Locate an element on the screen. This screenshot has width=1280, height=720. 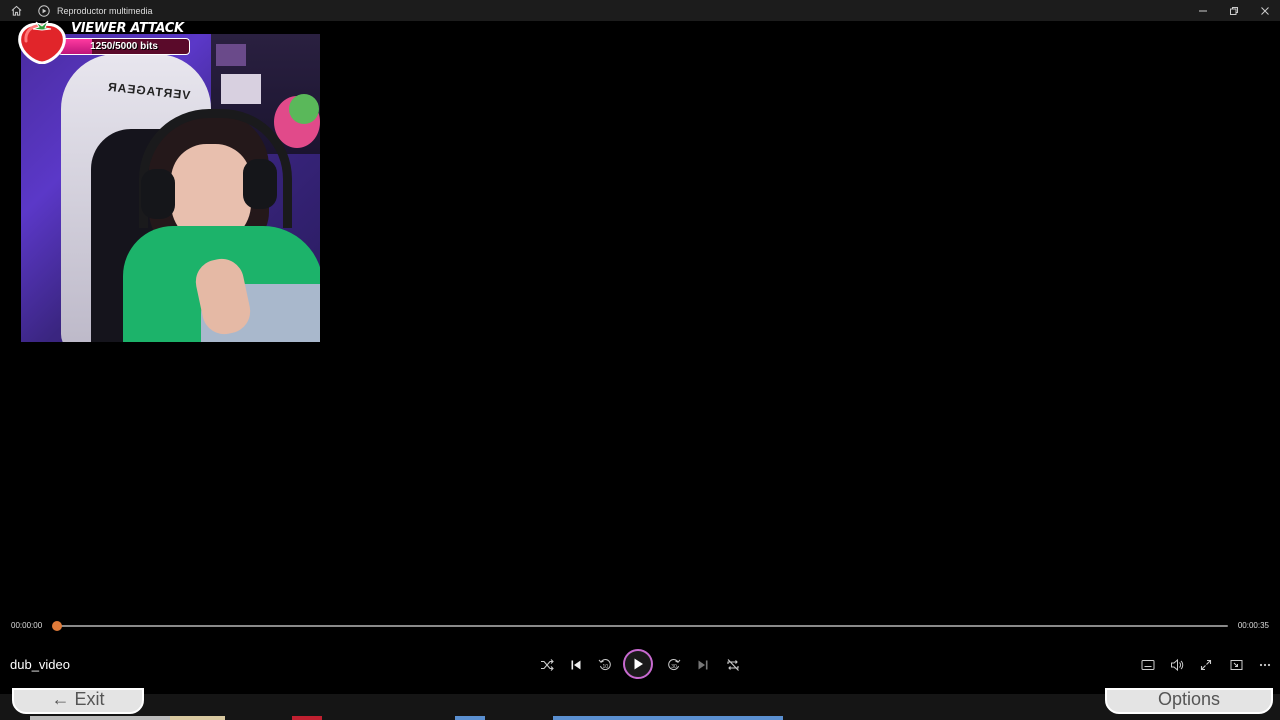
seek-bar: 00:00:00 00:00:35 is located at coordinates (640, 626).